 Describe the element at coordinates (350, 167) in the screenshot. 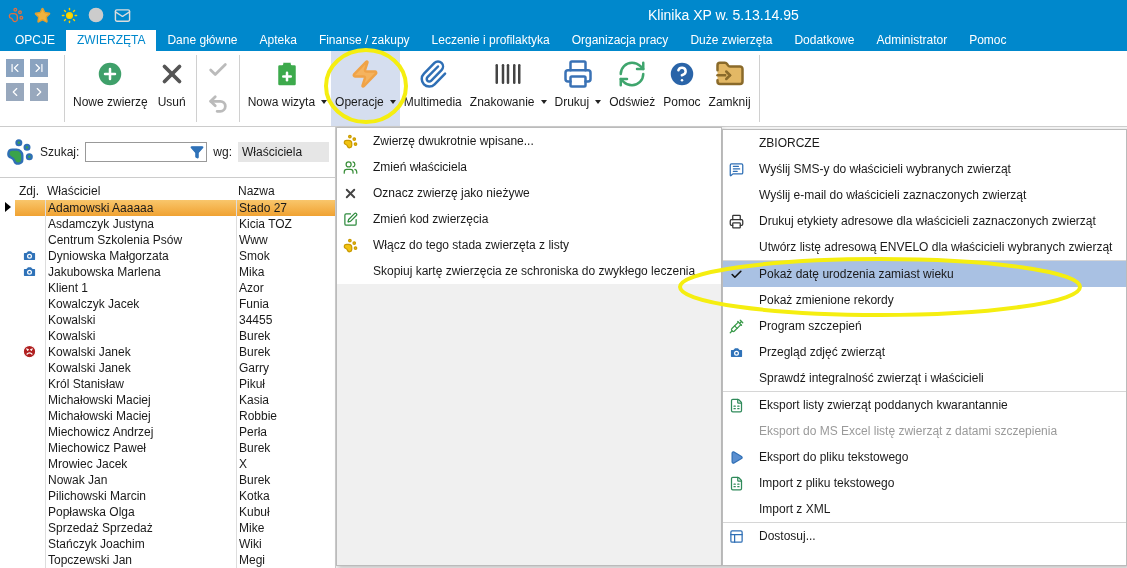

I see `people-icon` at that location.